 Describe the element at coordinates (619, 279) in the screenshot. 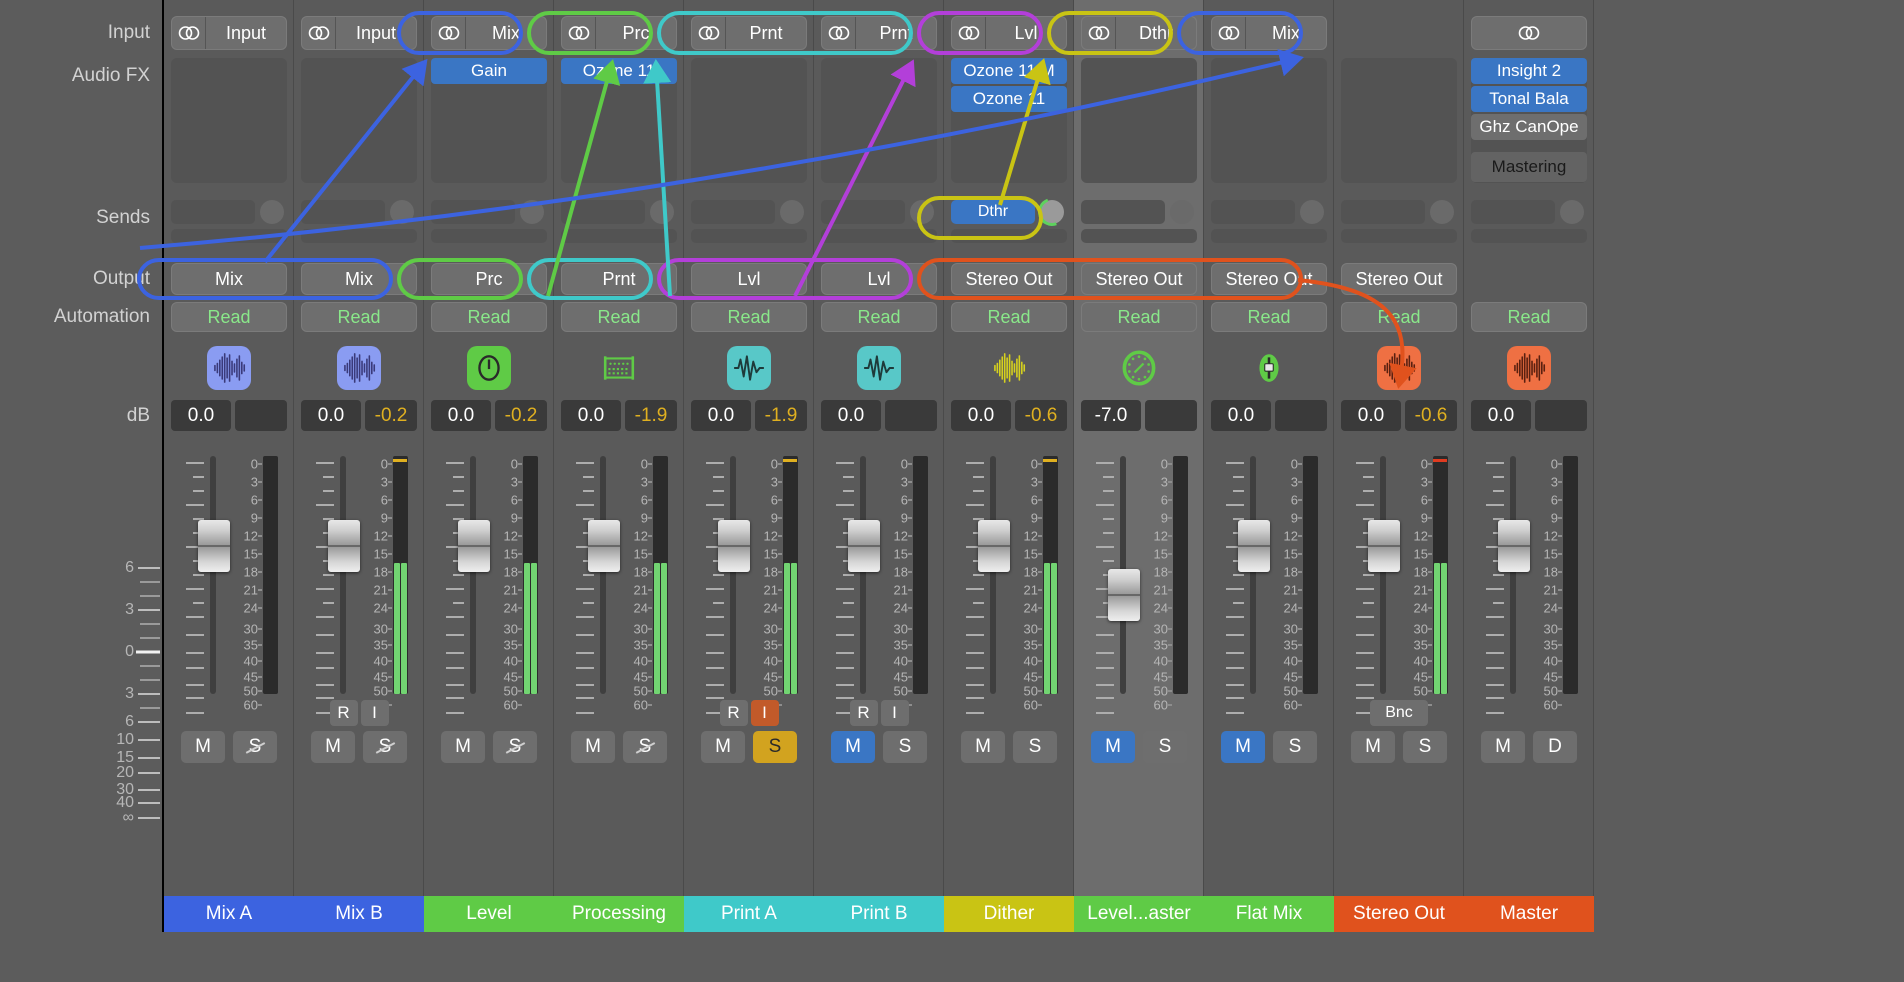

I see `output-slot: Prnt` at that location.